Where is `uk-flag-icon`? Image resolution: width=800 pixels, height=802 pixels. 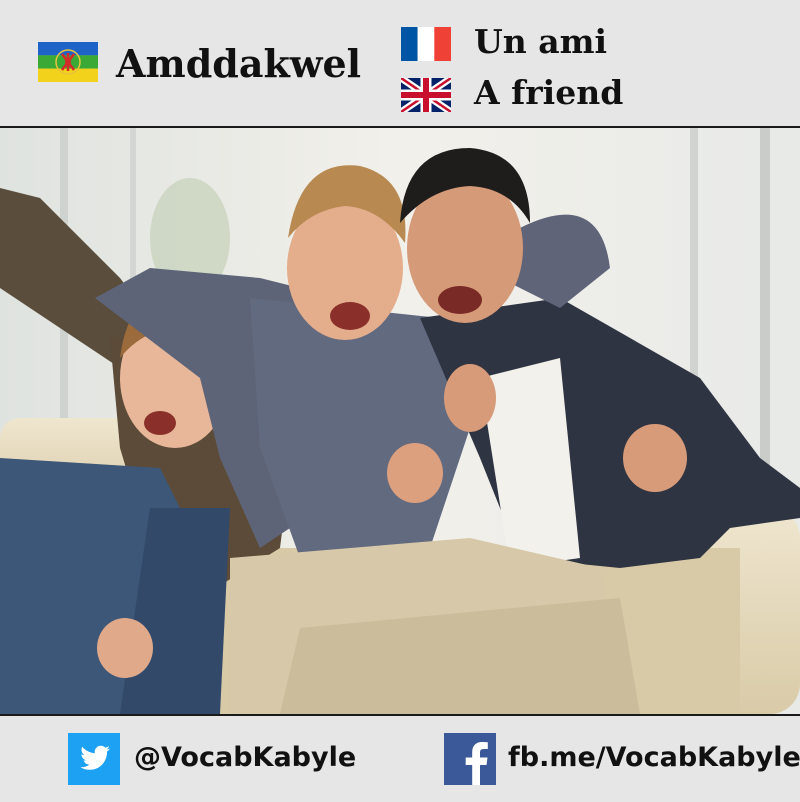
uk-flag-icon is located at coordinates (426, 95).